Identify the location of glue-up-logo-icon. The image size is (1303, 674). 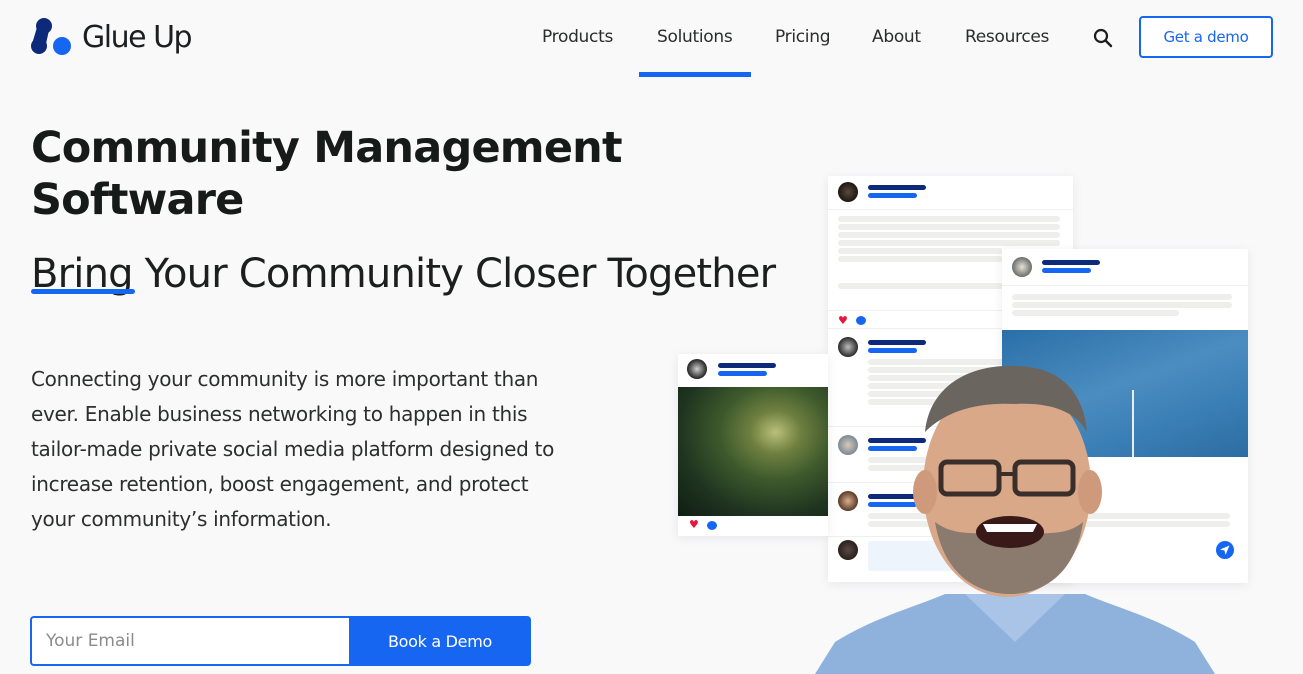
(51, 36).